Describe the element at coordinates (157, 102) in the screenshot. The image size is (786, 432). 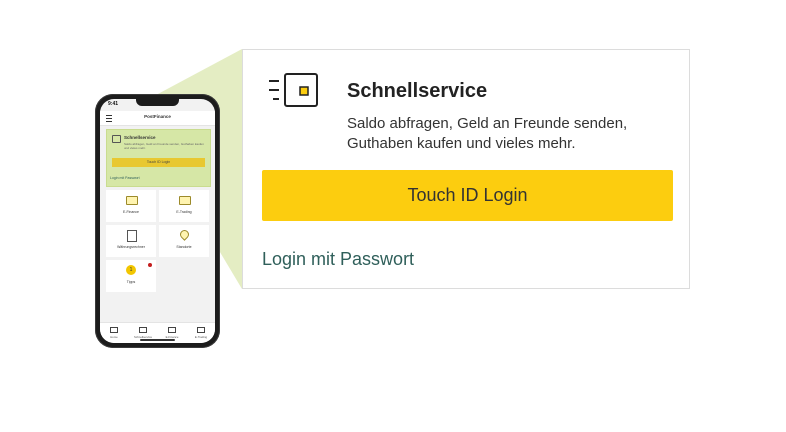
I see `phone-notch` at that location.